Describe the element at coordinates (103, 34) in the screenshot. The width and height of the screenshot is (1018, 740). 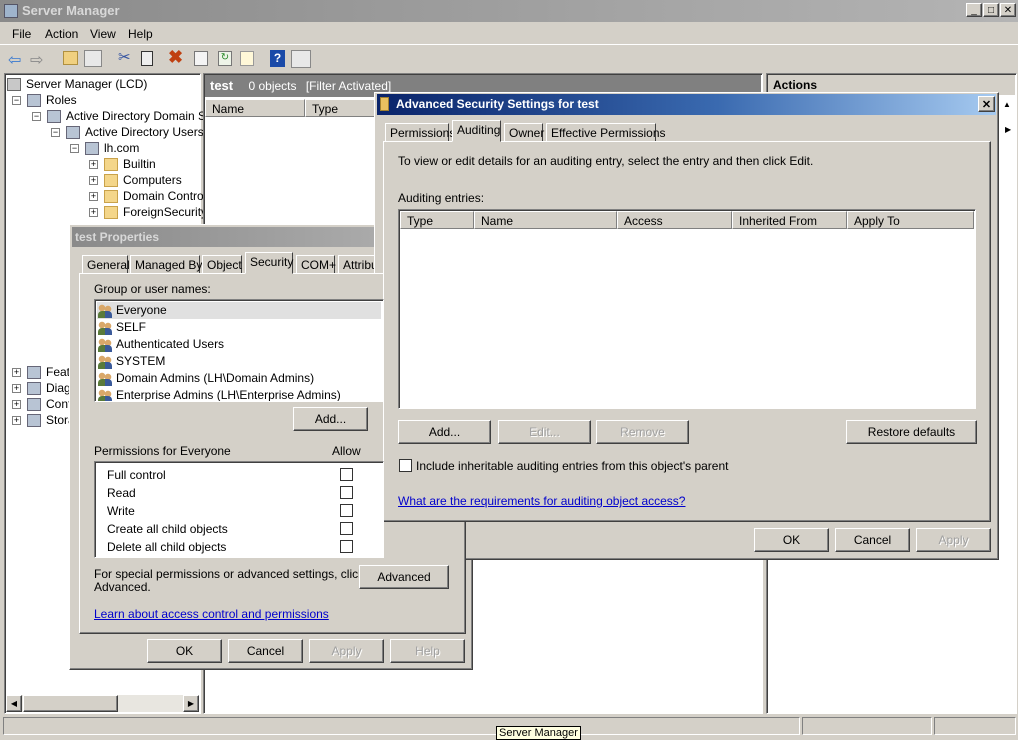
I see `menu-view: View` at that location.